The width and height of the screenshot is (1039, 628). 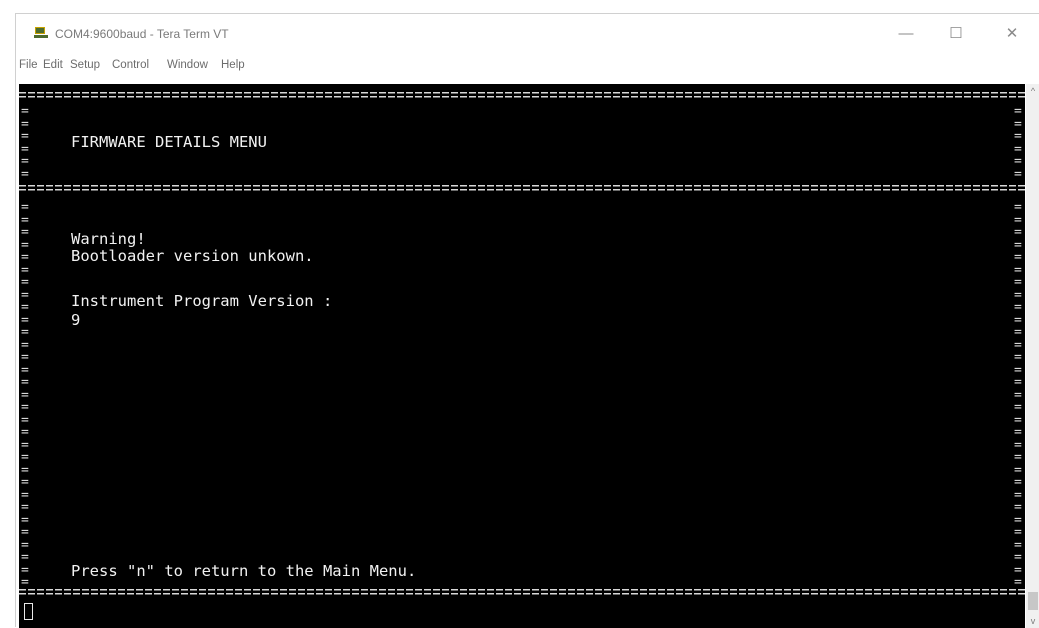 What do you see at coordinates (522, 95) in the screenshot?
I see `border-rule-top` at bounding box center [522, 95].